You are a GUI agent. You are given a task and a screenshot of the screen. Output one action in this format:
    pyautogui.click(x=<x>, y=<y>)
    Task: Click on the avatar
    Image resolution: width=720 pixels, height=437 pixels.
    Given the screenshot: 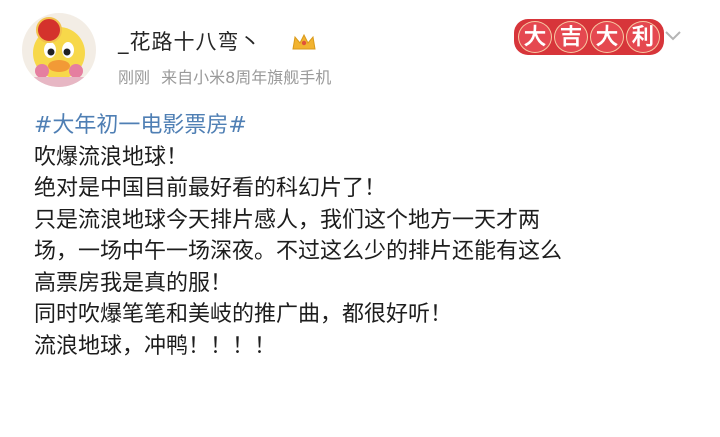 What is the action you would take?
    pyautogui.click(x=59, y=50)
    